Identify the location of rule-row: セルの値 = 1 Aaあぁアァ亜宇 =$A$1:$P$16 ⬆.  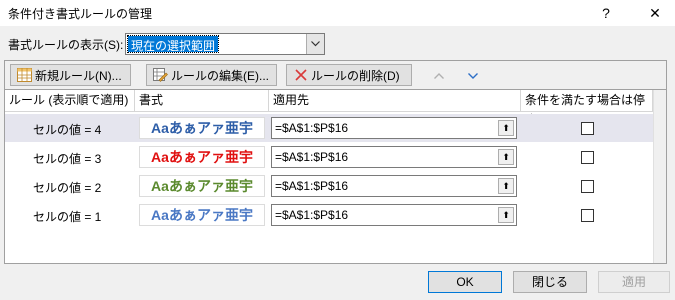
(329, 215).